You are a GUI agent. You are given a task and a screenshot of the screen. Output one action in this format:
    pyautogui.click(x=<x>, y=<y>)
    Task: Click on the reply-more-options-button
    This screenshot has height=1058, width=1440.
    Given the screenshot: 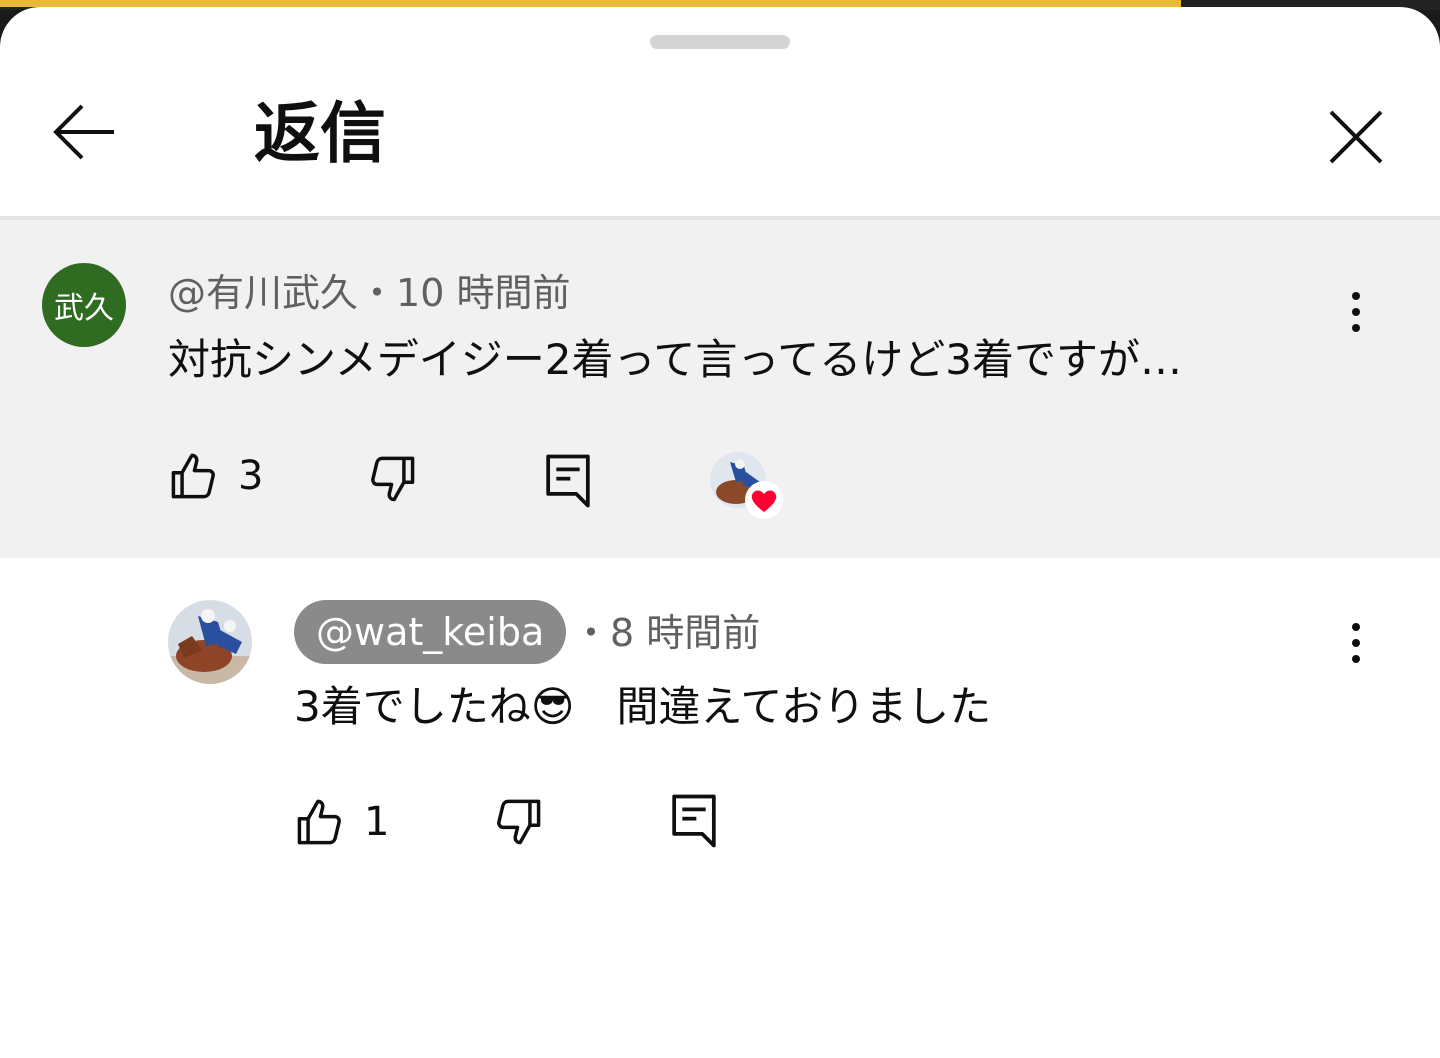 What is the action you would take?
    pyautogui.click(x=1356, y=643)
    